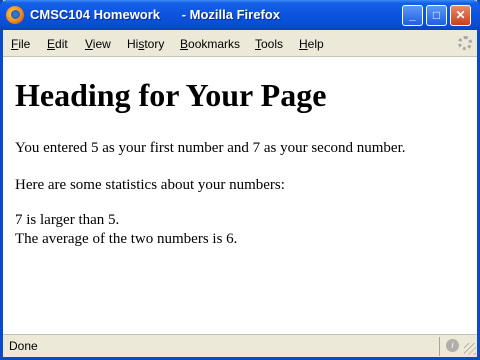 Image resolution: width=480 pixels, height=360 pixels. Describe the element at coordinates (98, 44) in the screenshot. I see `menu-view: View` at that location.